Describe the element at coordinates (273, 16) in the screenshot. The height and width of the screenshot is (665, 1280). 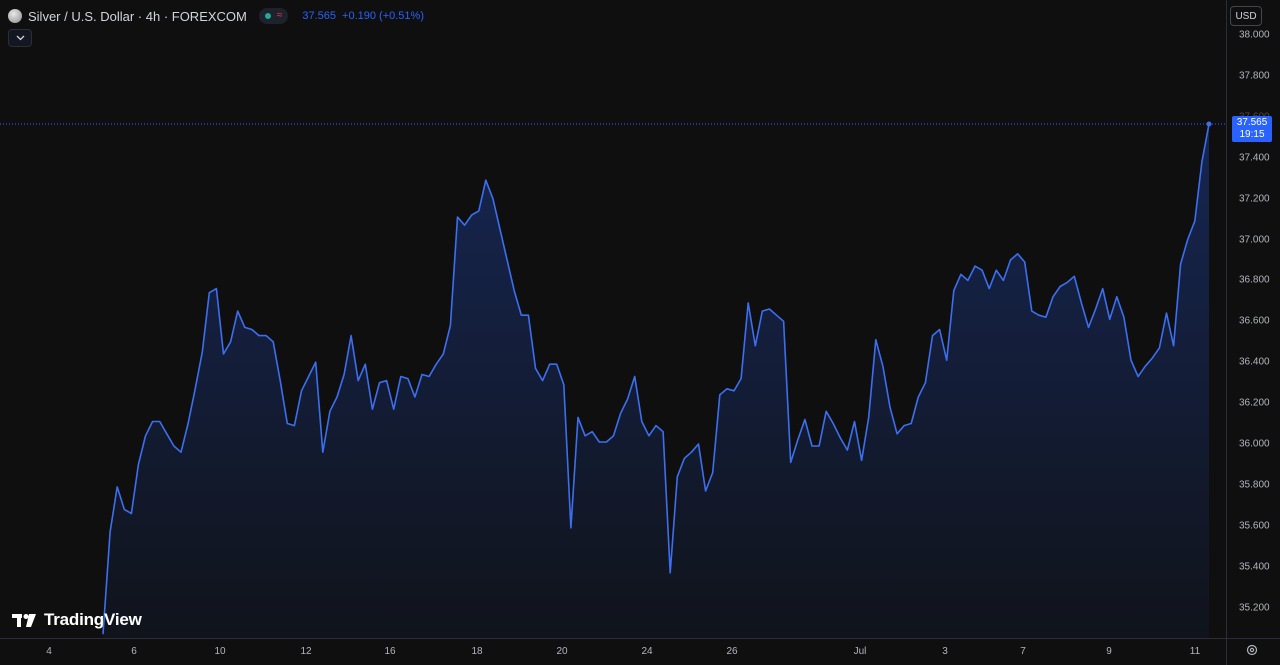
I see `market-status: ≈` at that location.